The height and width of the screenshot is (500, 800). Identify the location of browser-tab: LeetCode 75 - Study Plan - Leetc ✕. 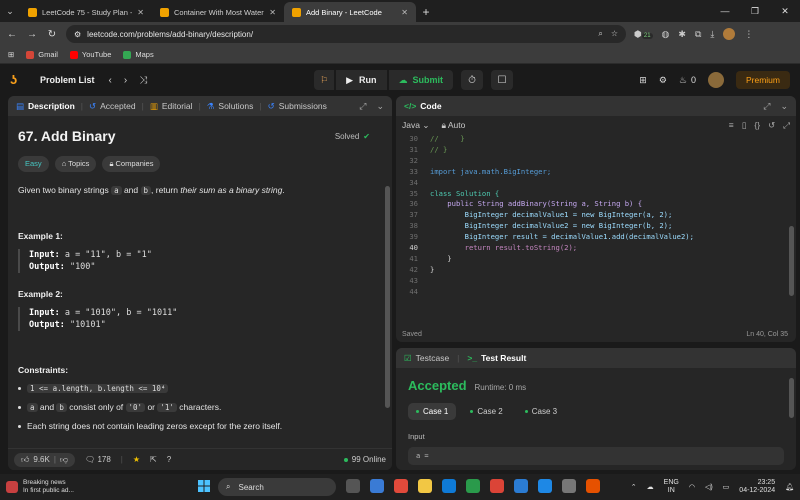
(86, 12).